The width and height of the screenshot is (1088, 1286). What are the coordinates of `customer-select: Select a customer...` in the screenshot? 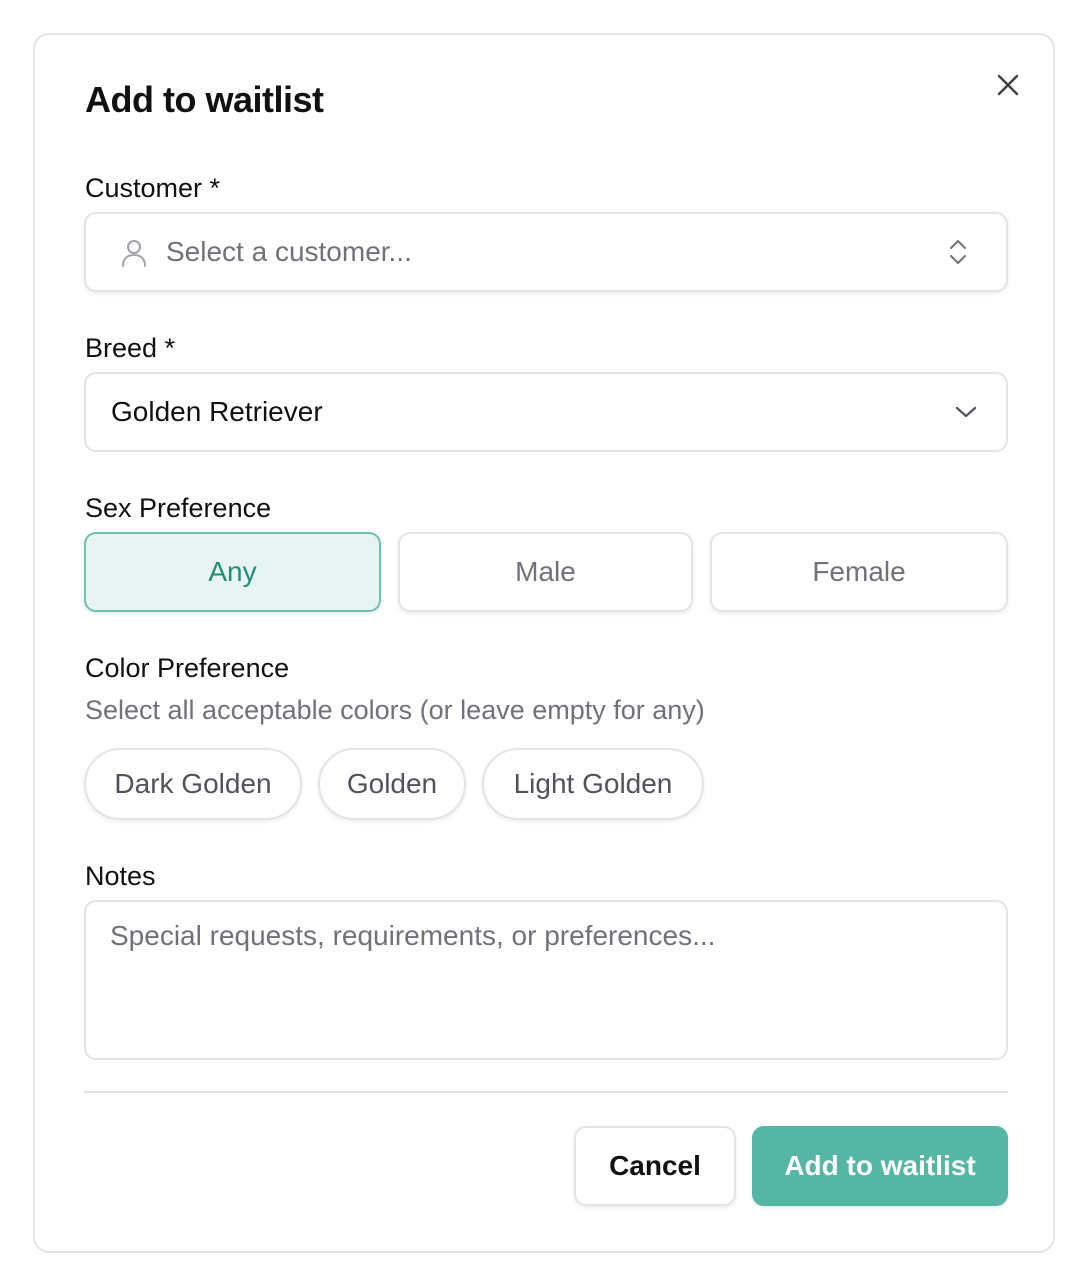 It's located at (546, 252).